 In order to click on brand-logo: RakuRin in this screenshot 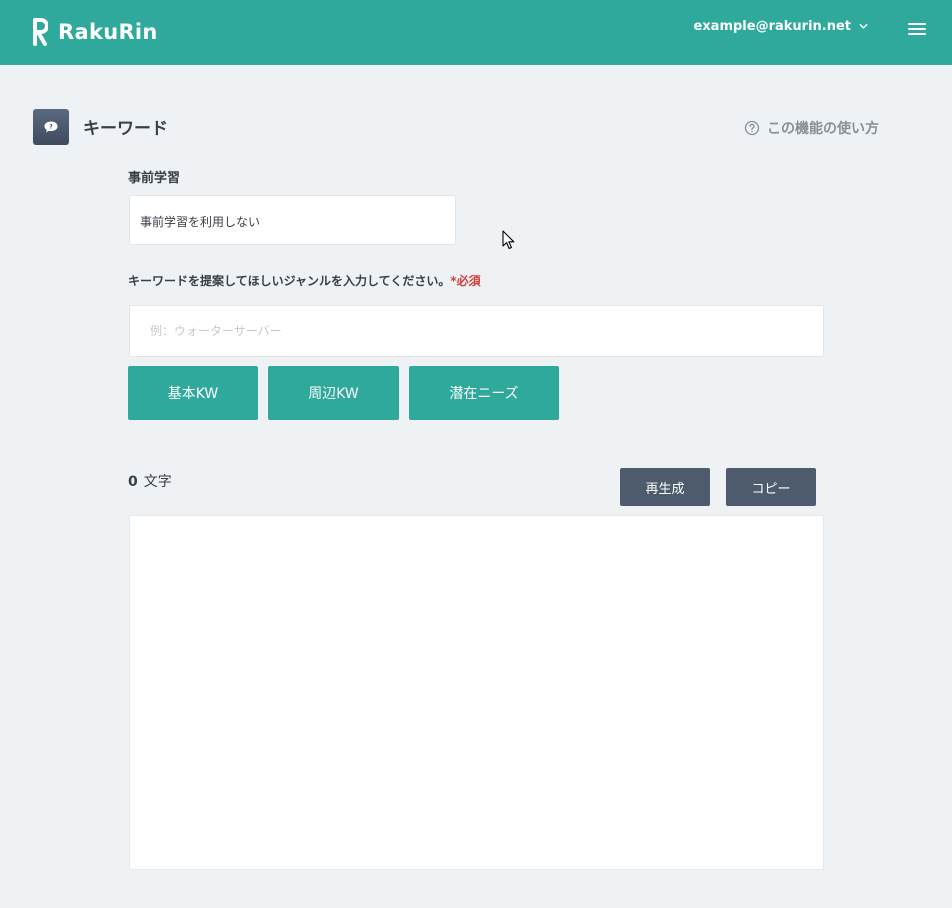, I will do `click(95, 32)`.